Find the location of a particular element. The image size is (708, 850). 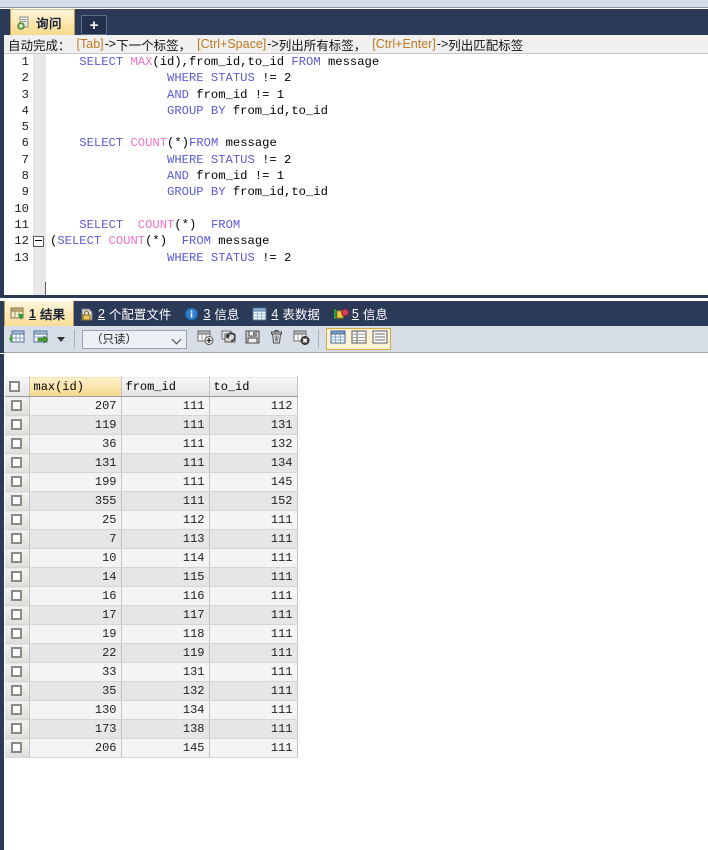

table-row: 355 111 152 is located at coordinates (151, 501).